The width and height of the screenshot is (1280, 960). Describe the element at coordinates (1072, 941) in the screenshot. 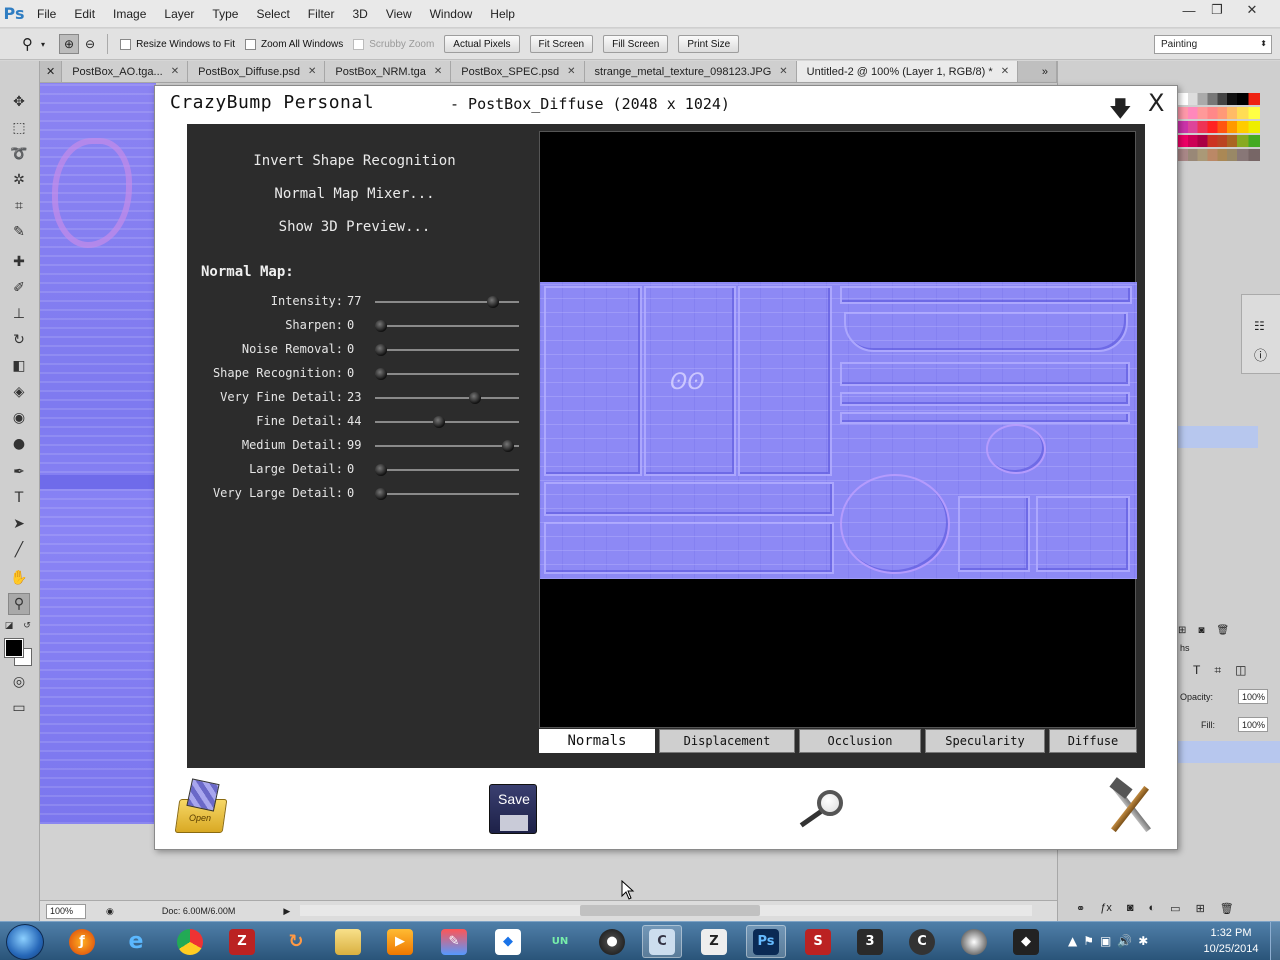

I see `tray-expand-icon: ▲` at that location.